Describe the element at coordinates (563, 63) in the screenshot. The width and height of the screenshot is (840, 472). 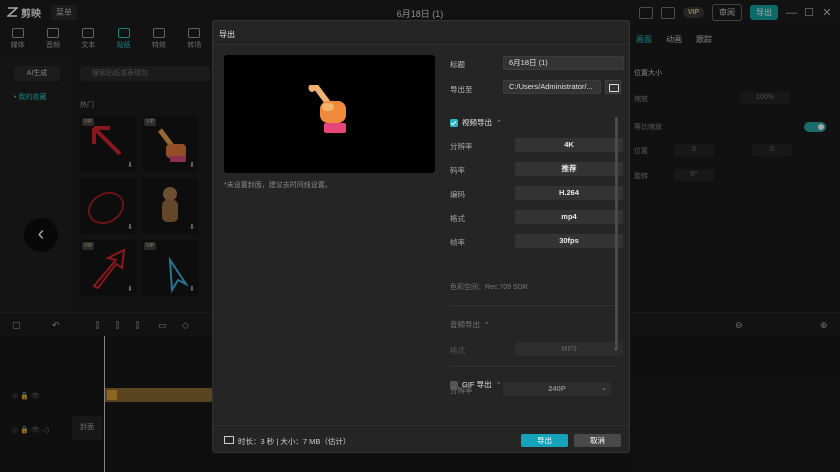
I see `title-input: 6月18日 (1)` at that location.